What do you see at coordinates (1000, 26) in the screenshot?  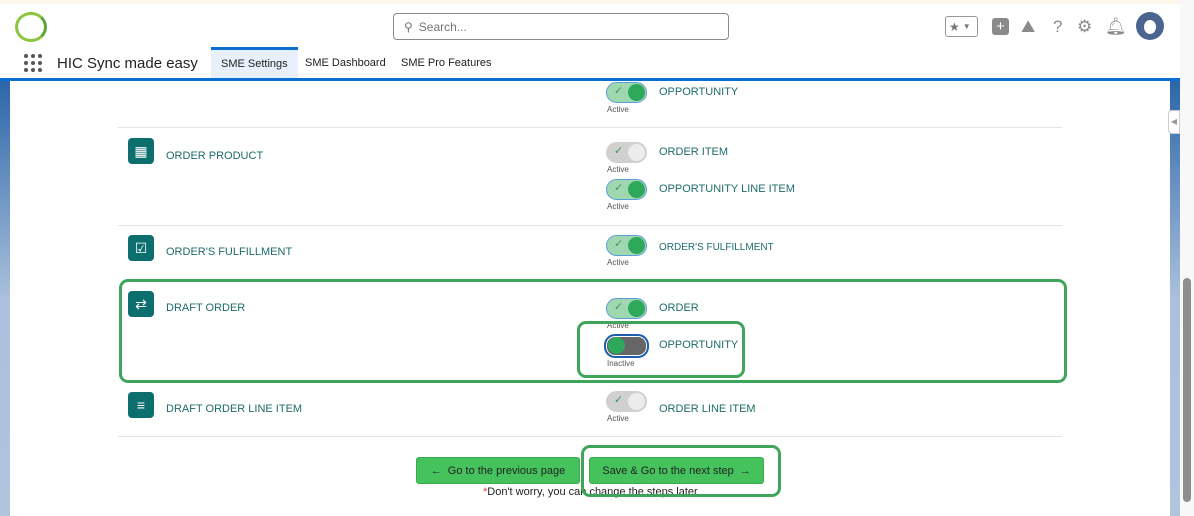 I see `add-icon: +` at bounding box center [1000, 26].